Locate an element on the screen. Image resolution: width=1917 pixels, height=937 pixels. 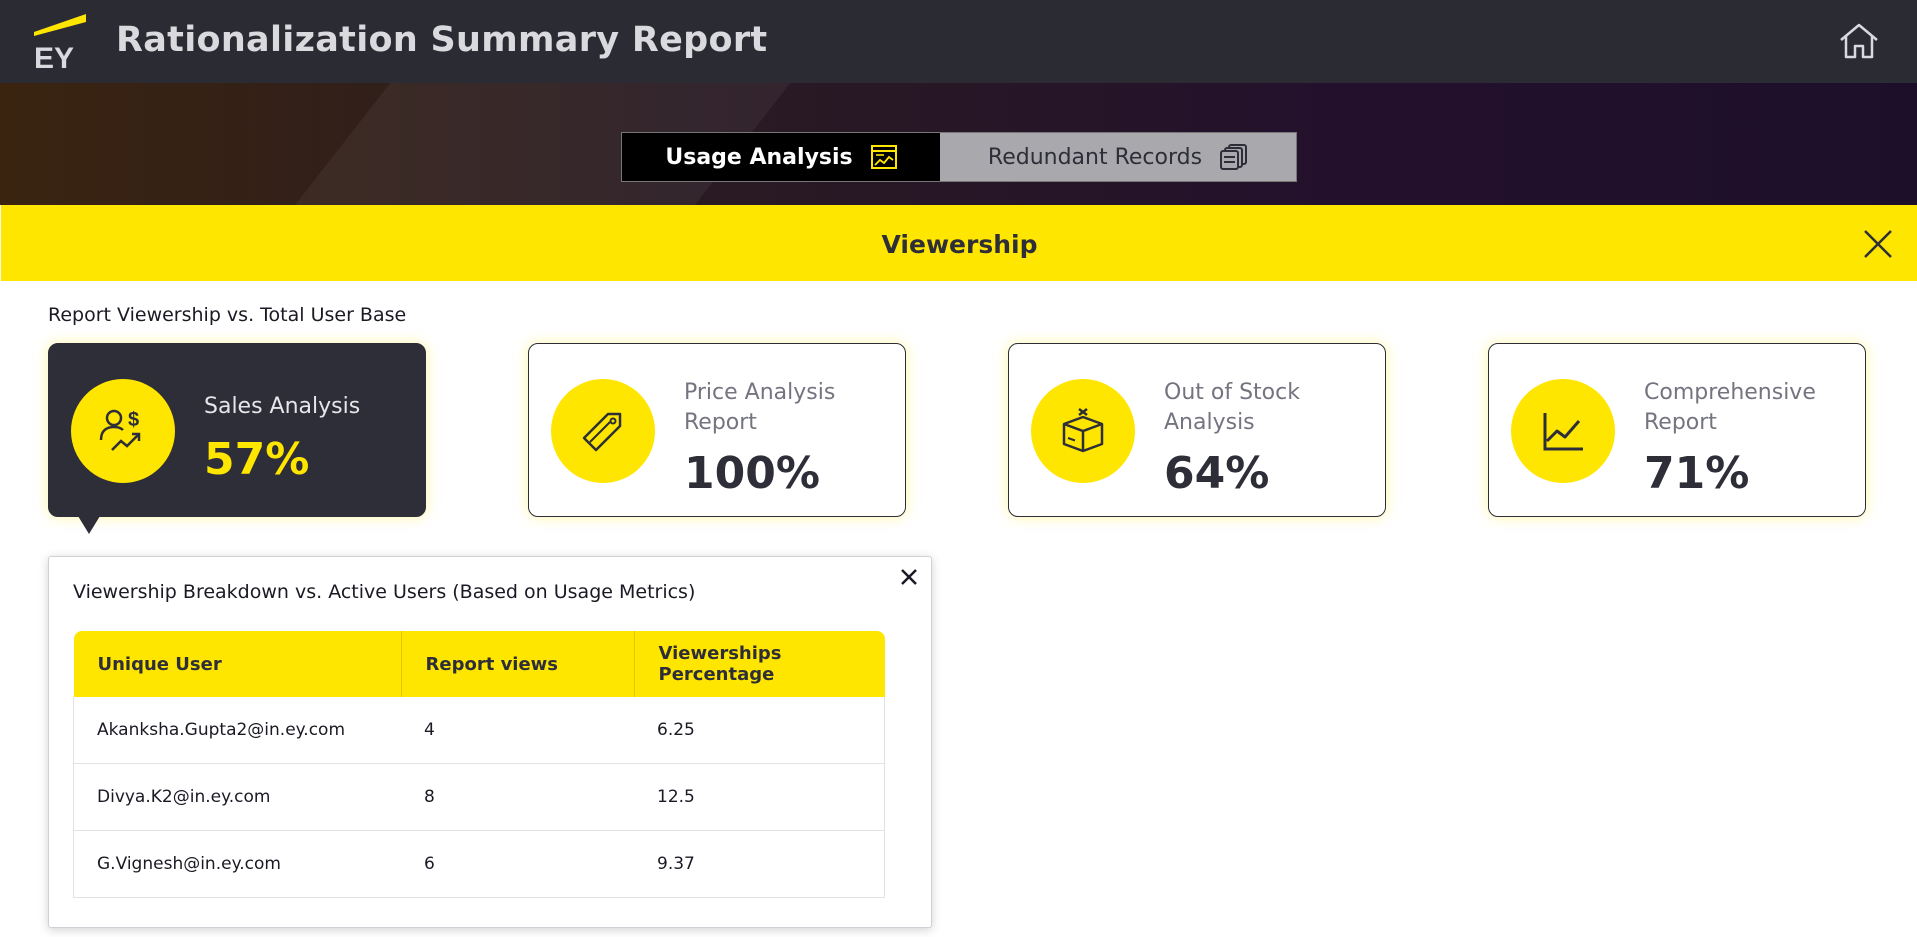
price-tag-icon is located at coordinates (602, 432).